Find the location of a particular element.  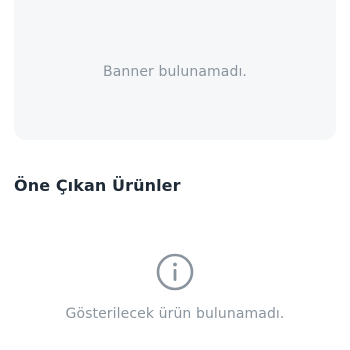

featured-products-title: Öne Çıkan Ürünler is located at coordinates (97, 185).